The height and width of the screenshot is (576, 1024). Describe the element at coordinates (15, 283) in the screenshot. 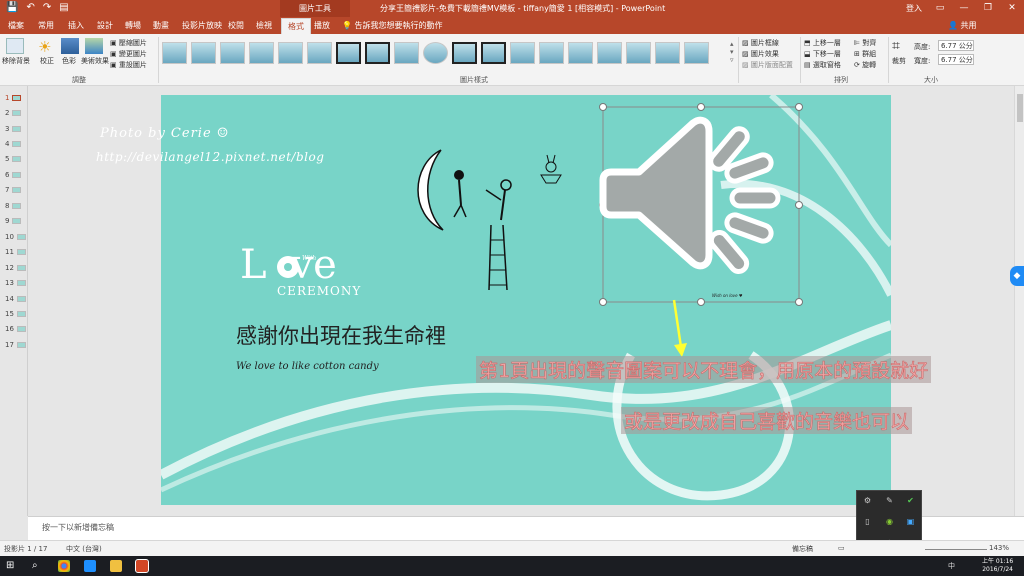

I see `slide-thumbnail: 13` at that location.